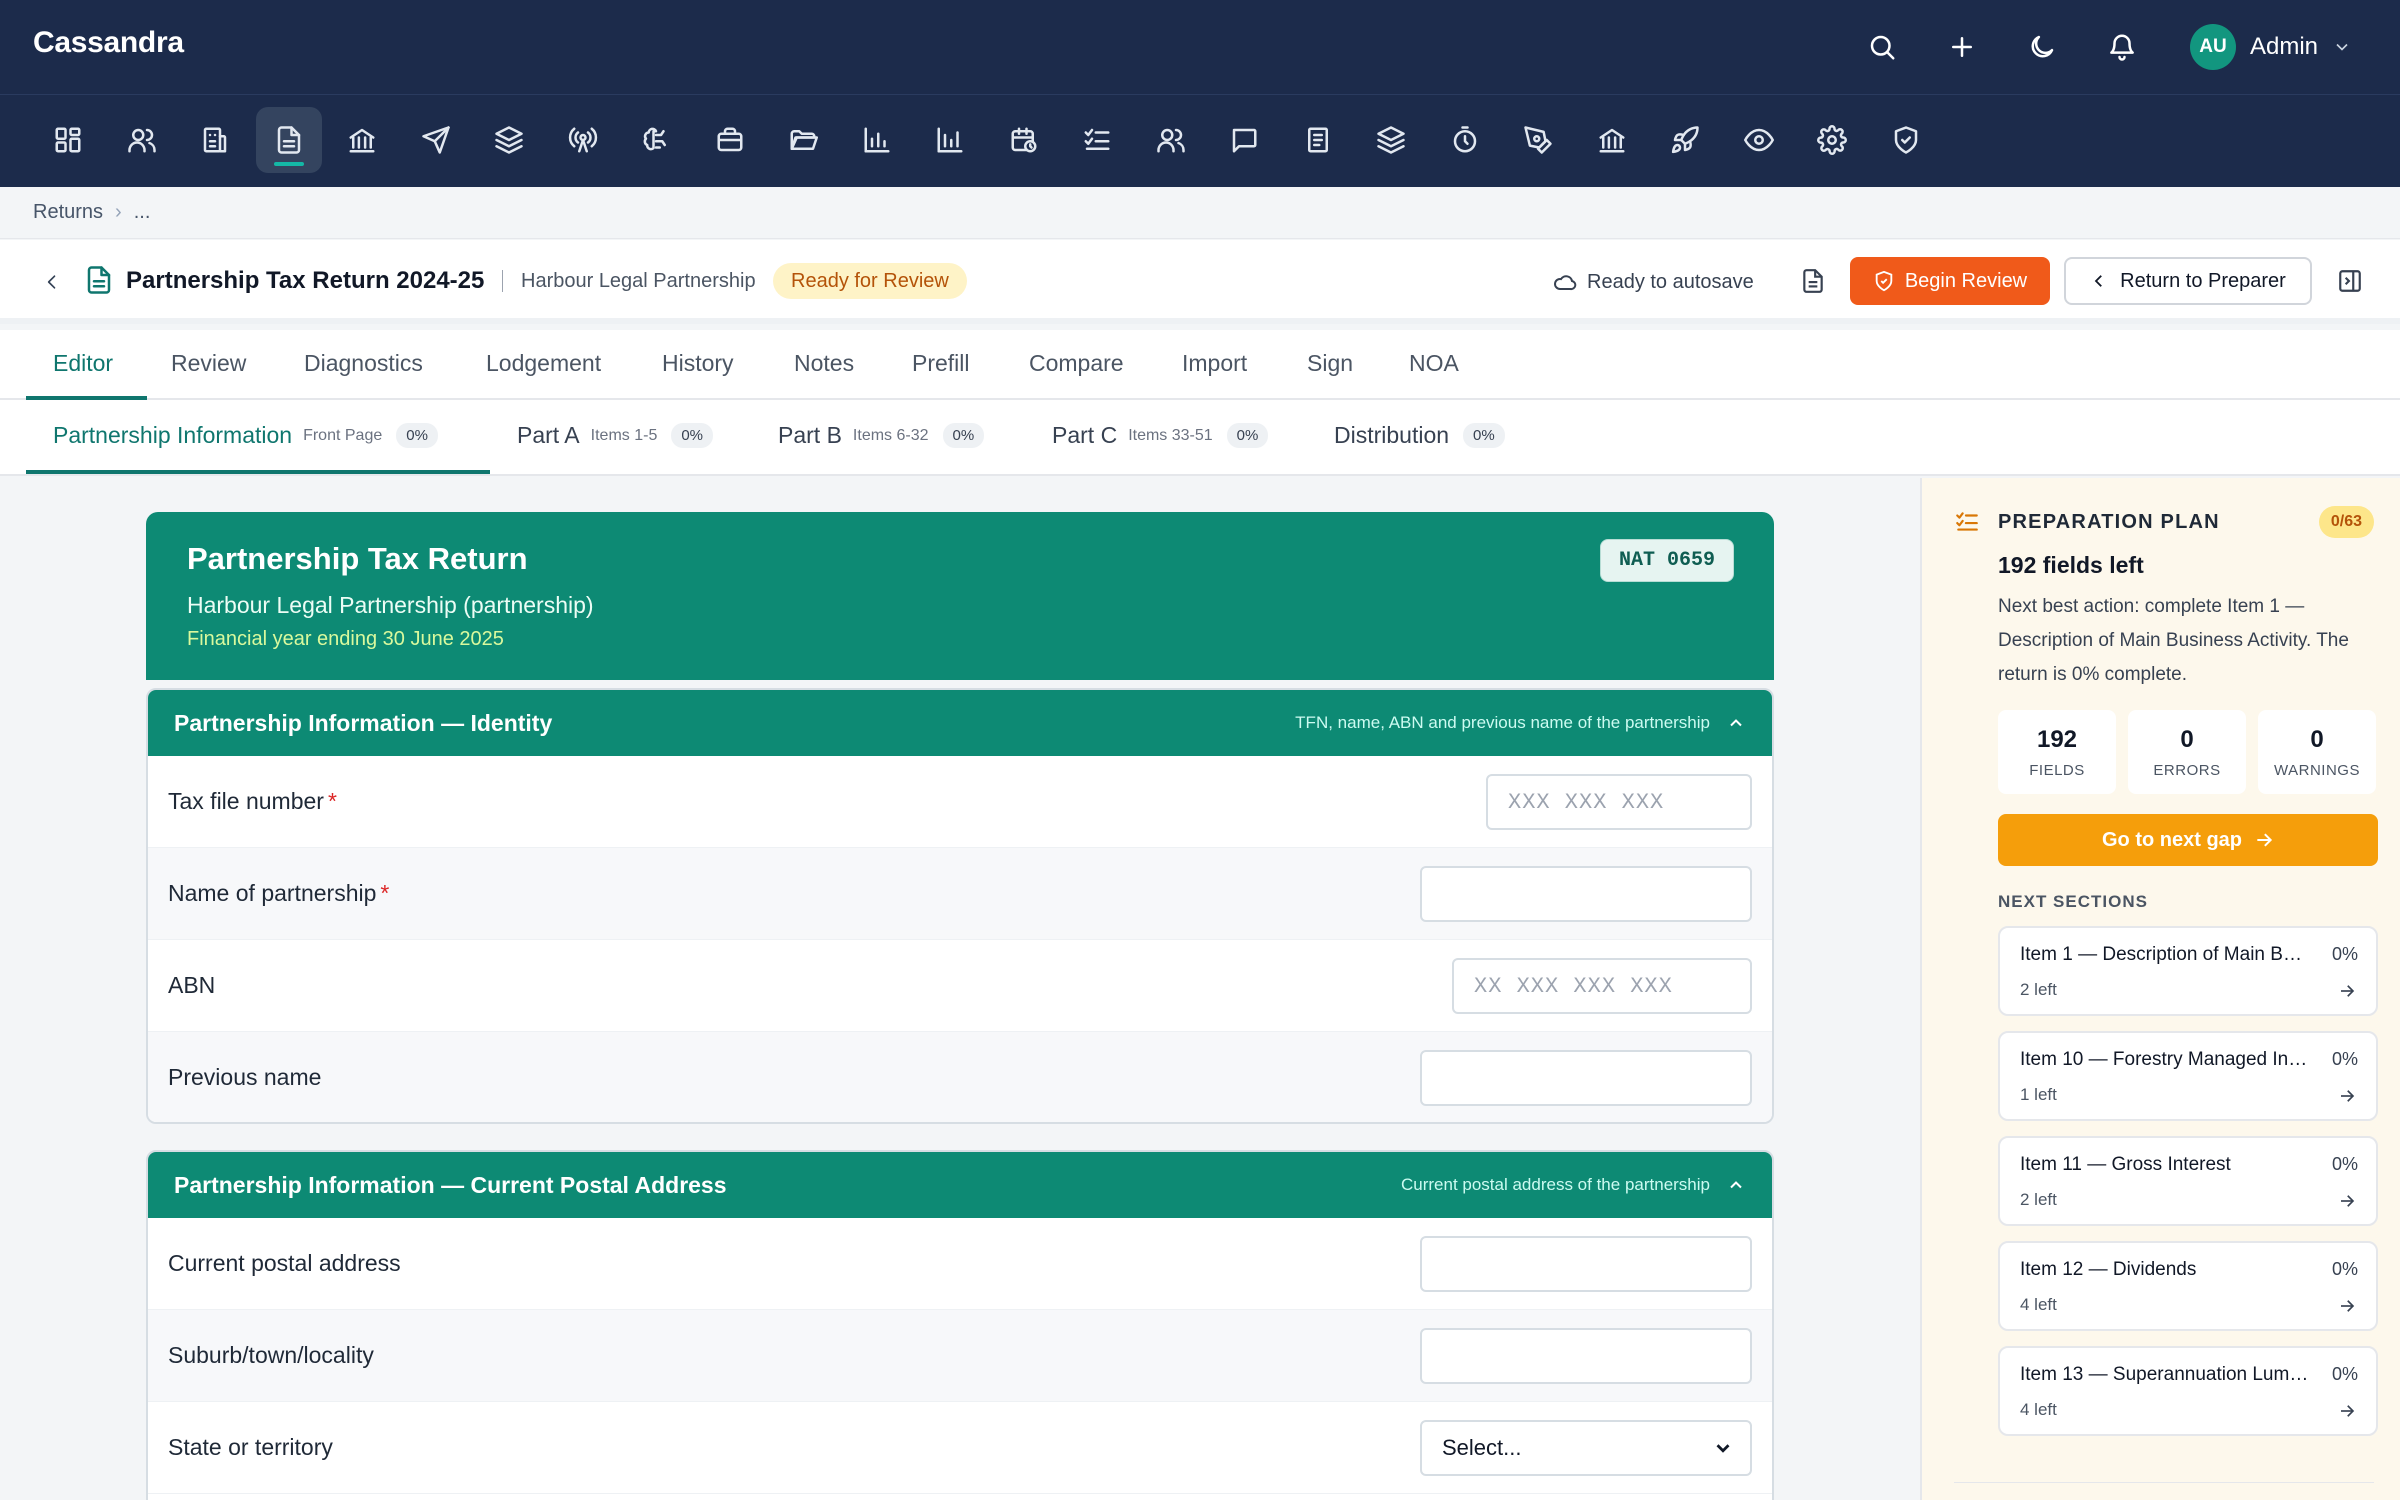  I want to click on field-label: Tax file number *, so click(252, 801).